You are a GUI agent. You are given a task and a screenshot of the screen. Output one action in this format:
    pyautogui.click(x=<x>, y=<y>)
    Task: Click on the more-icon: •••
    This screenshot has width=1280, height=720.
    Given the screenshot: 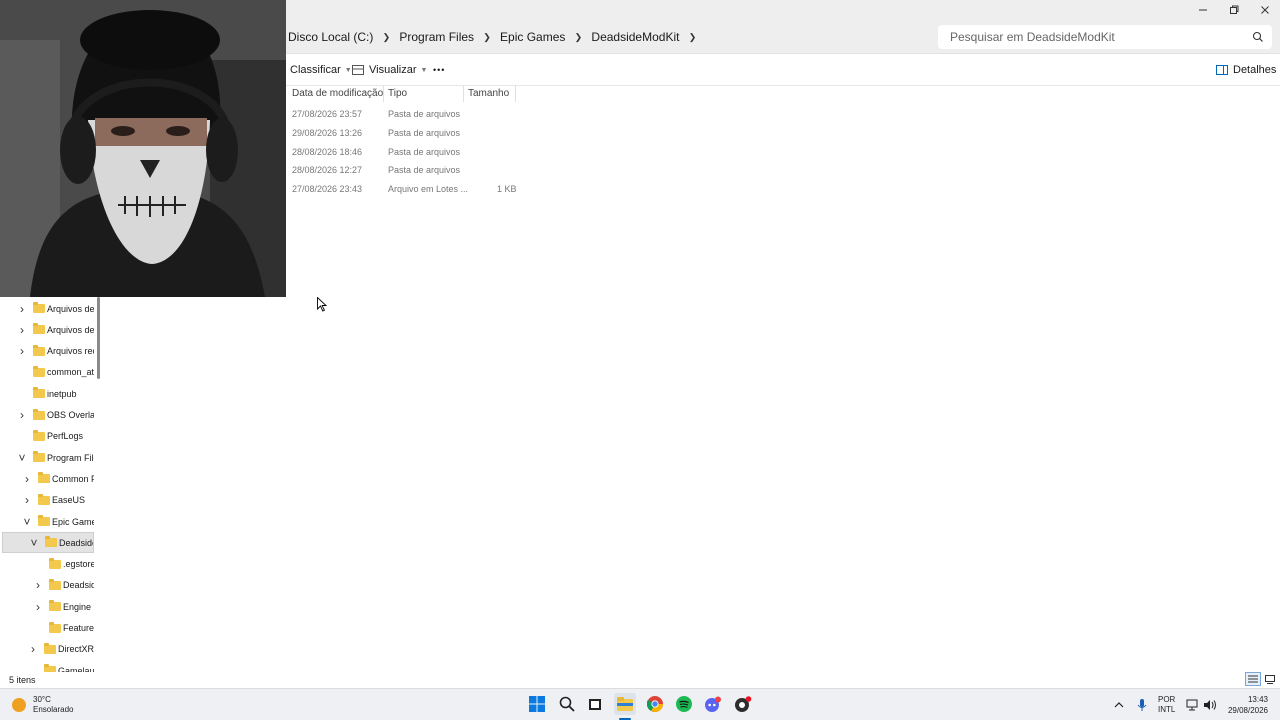 What is the action you would take?
    pyautogui.click(x=439, y=70)
    